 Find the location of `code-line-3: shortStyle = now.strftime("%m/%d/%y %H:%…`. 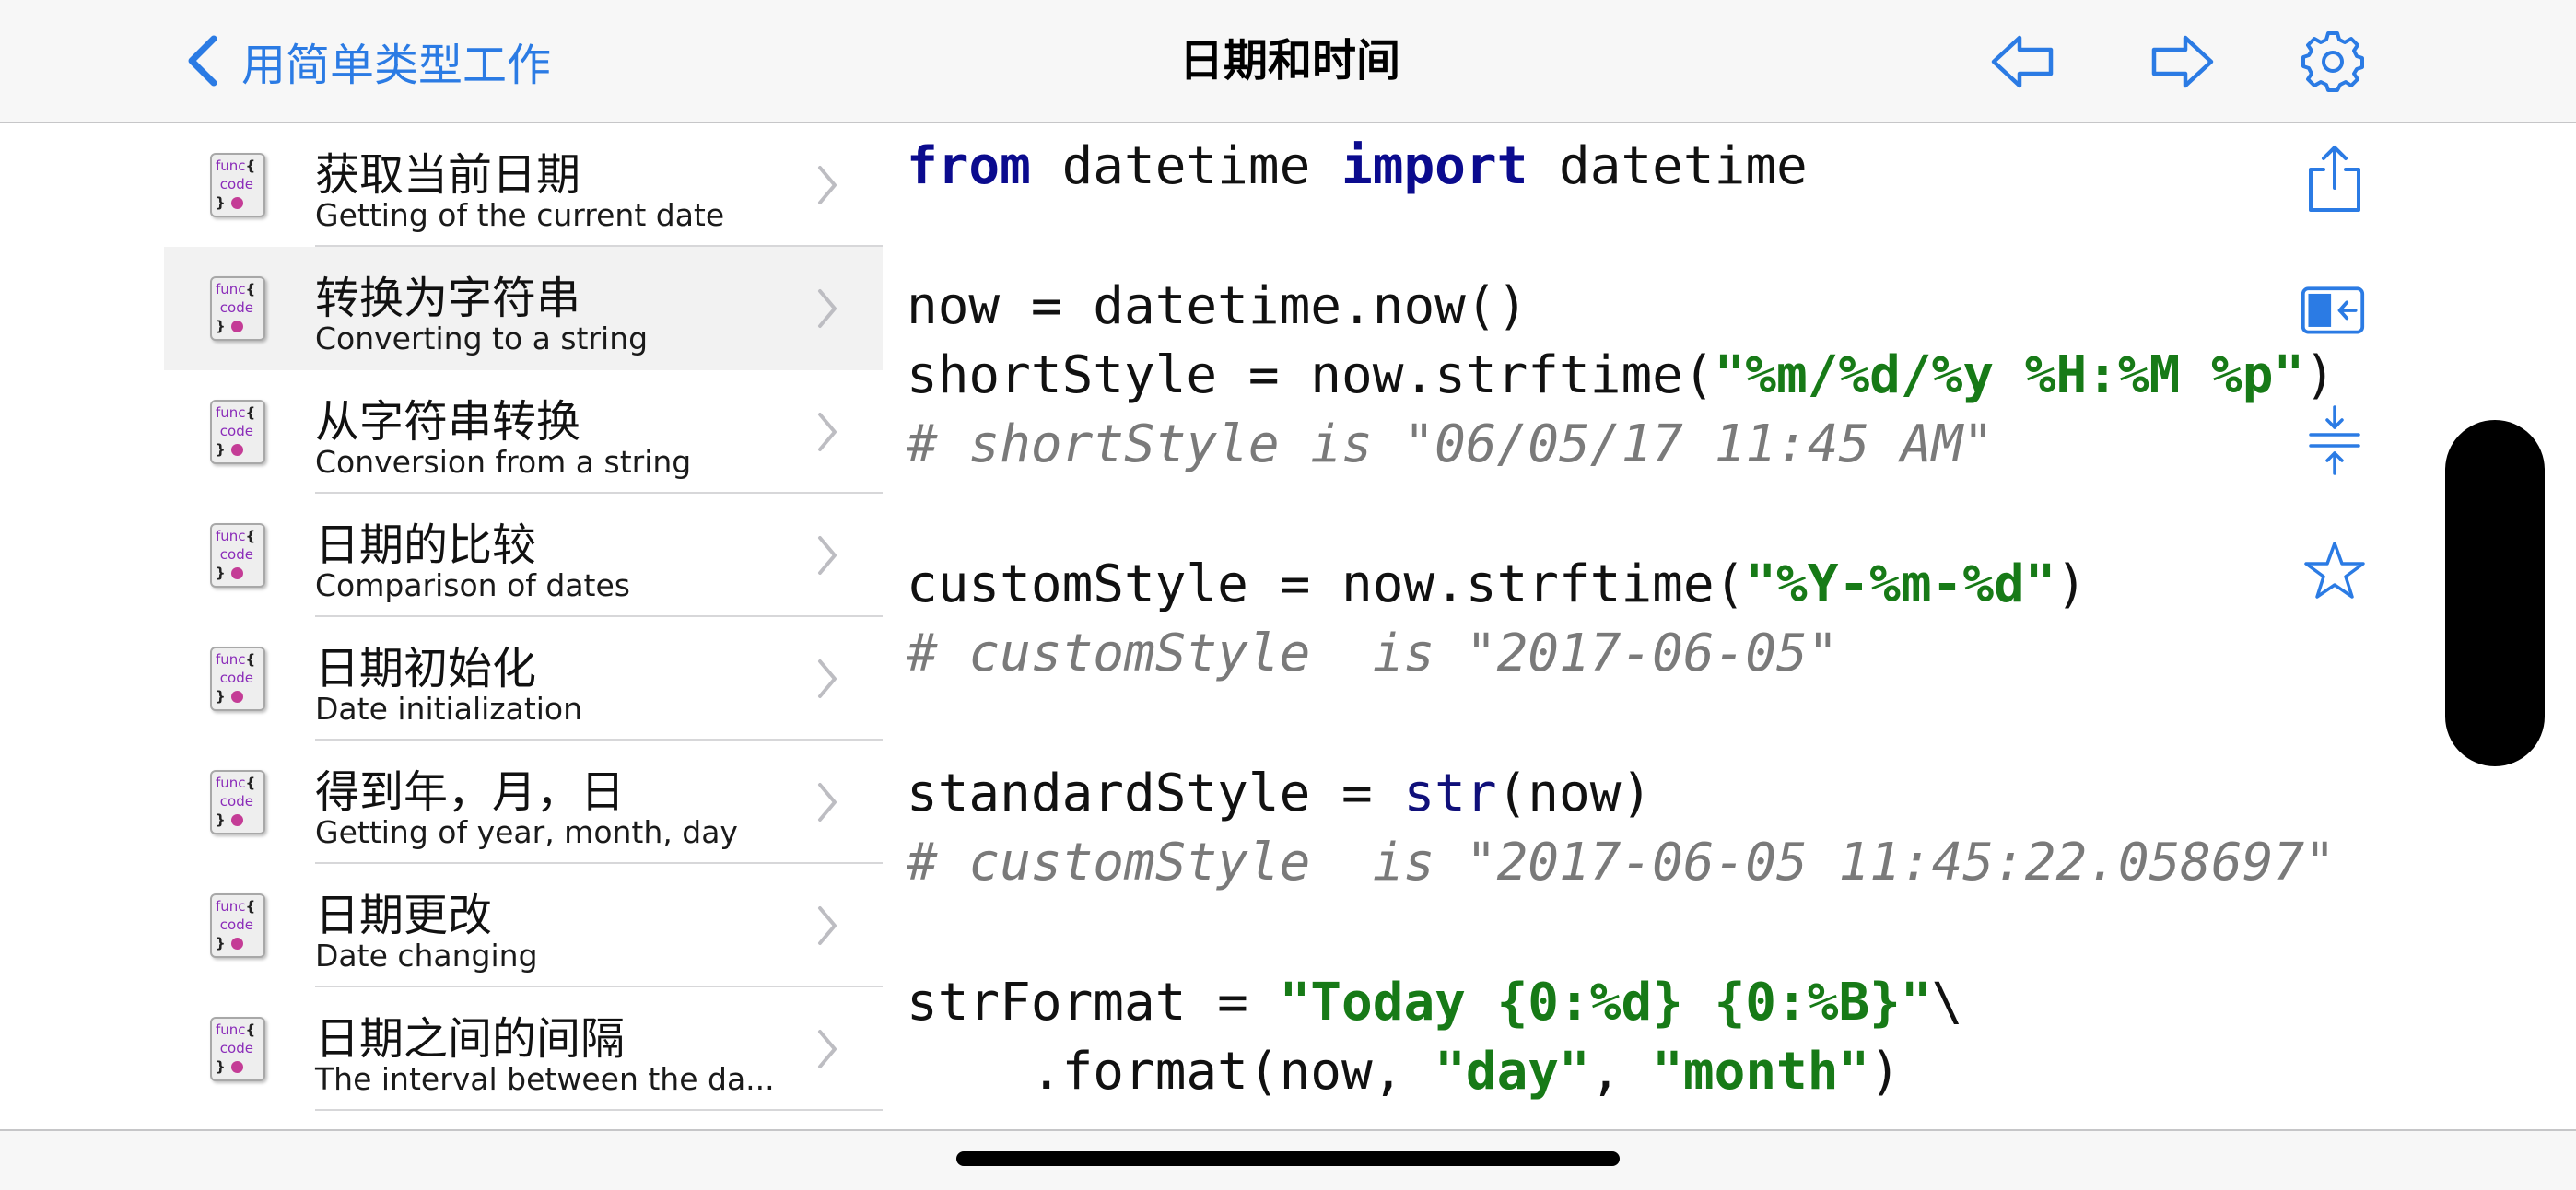

code-line-3: shortStyle = now.strftime("%m/%d/%y %H:%… is located at coordinates (1621, 375).